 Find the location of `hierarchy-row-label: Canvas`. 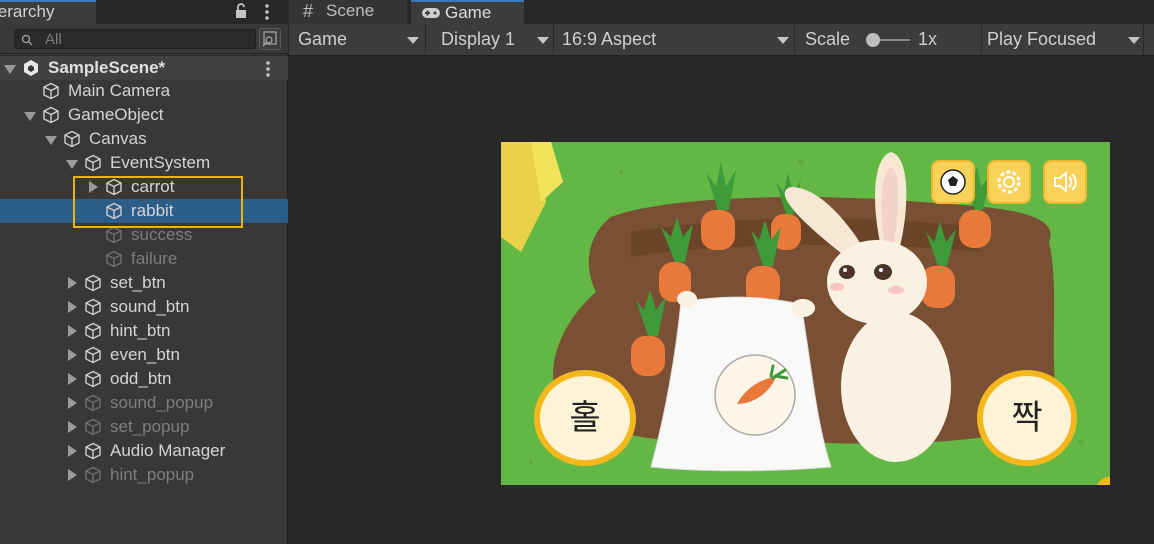

hierarchy-row-label: Canvas is located at coordinates (118, 138).